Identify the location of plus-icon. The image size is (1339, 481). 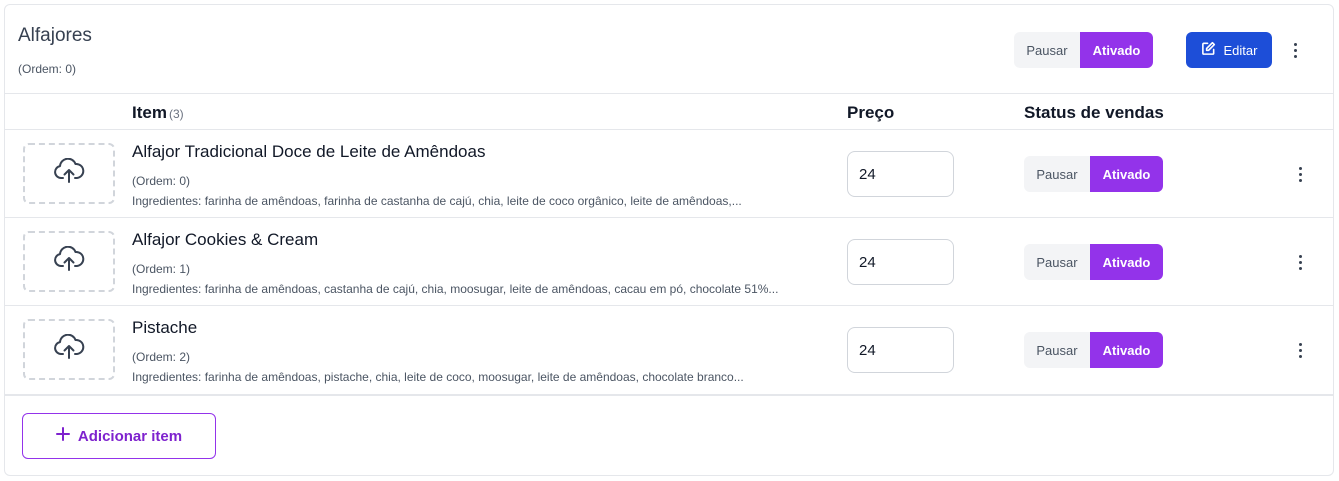
(62, 436).